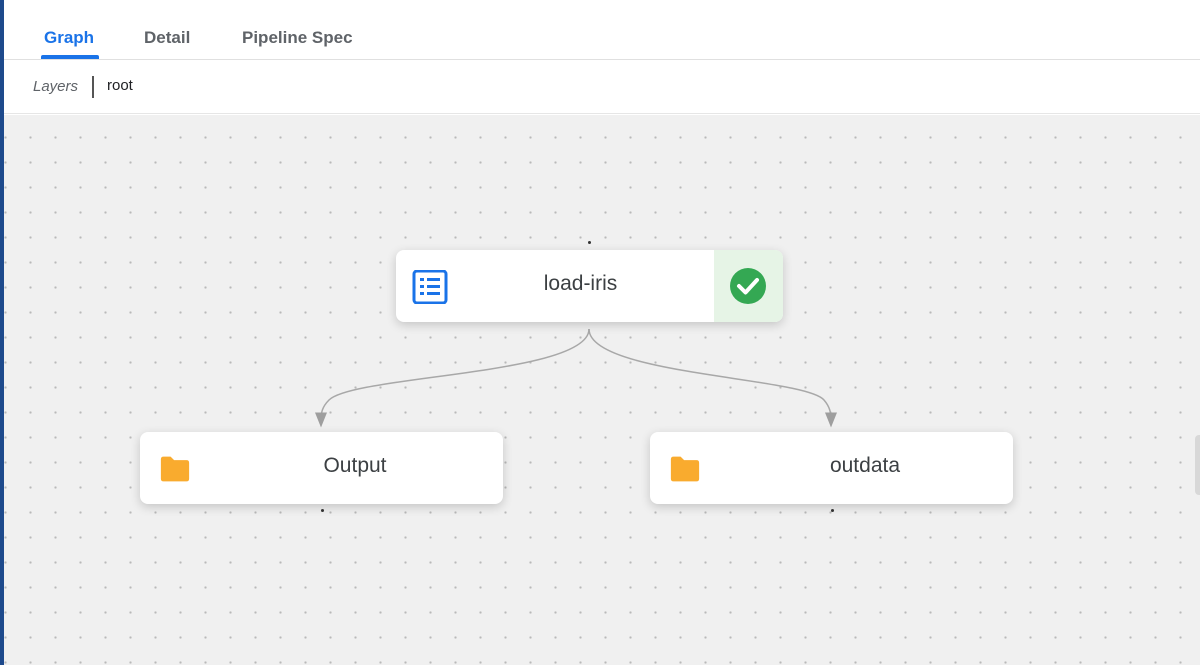 The image size is (1200, 665). I want to click on node-input-handle, so click(589, 242).